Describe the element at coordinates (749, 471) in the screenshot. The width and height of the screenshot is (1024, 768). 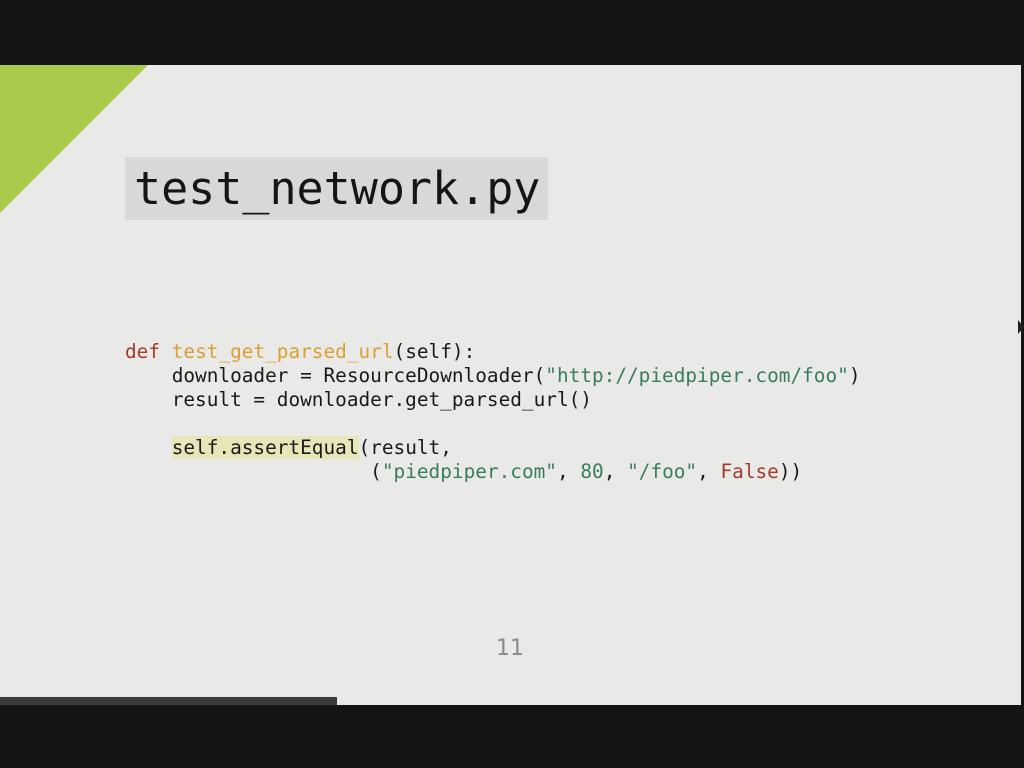
I see `code-boolean-false: False` at that location.